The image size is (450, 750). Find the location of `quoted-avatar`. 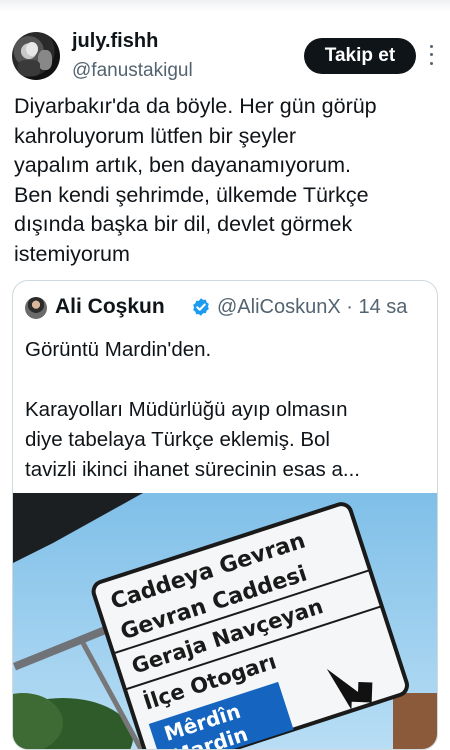

quoted-avatar is located at coordinates (36, 308).